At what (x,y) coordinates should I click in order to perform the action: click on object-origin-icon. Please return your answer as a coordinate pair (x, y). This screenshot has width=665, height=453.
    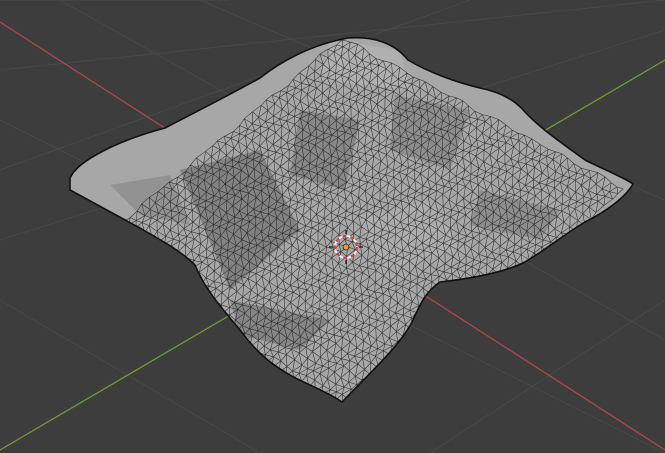
    Looking at the image, I should click on (346, 247).